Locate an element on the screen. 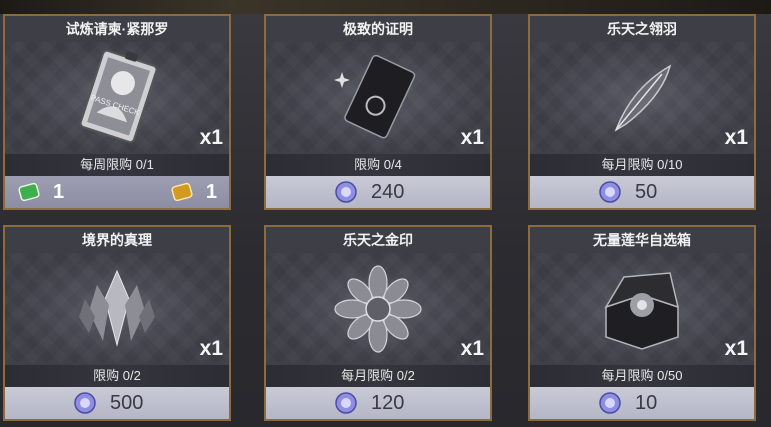 Image resolution: width=771 pixels, height=427 pixels. price-bar: 240 is located at coordinates (378, 192).